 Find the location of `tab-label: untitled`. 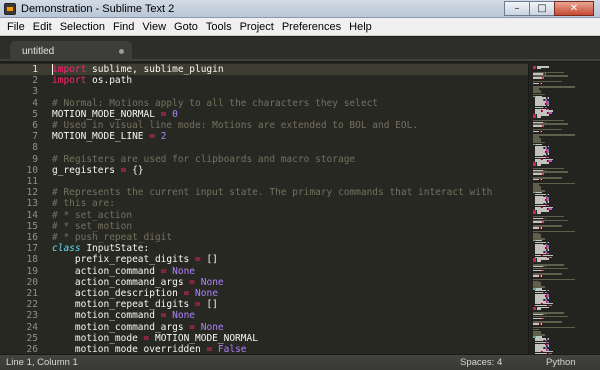

tab-label: untitled is located at coordinates (38, 51).